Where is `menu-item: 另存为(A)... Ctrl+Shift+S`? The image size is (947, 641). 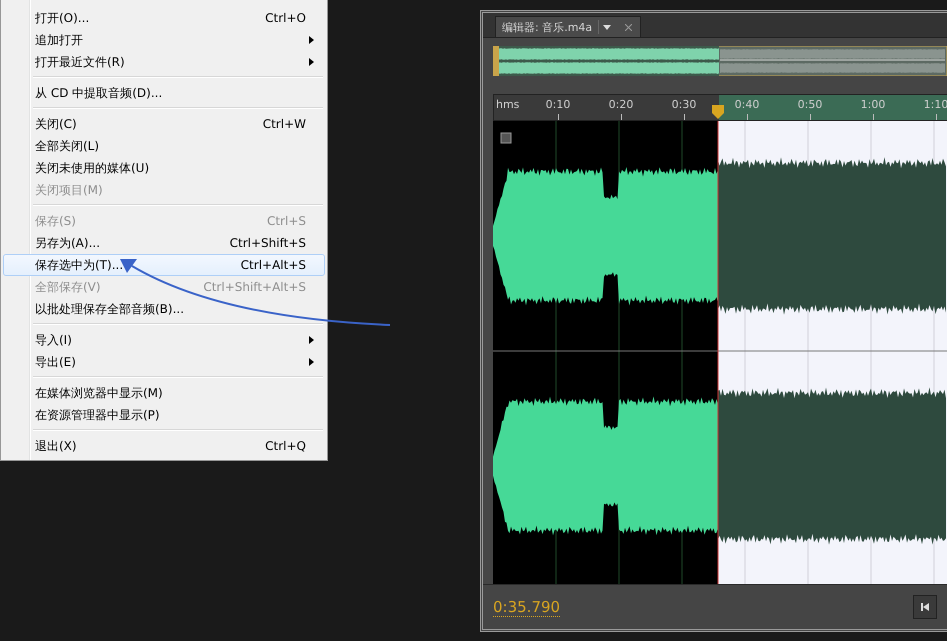
menu-item: 另存为(A)... Ctrl+Shift+S is located at coordinates (164, 243).